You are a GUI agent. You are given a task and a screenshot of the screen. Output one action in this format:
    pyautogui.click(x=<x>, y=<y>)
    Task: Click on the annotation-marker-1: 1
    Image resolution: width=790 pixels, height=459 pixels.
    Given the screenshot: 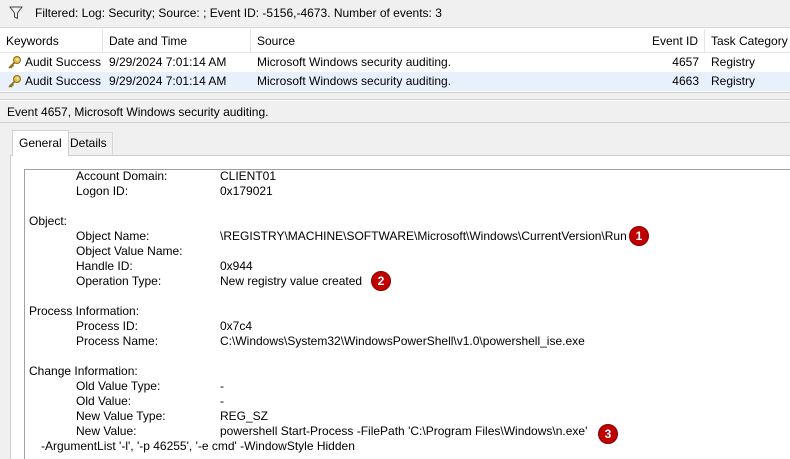 What is the action you would take?
    pyautogui.click(x=639, y=236)
    